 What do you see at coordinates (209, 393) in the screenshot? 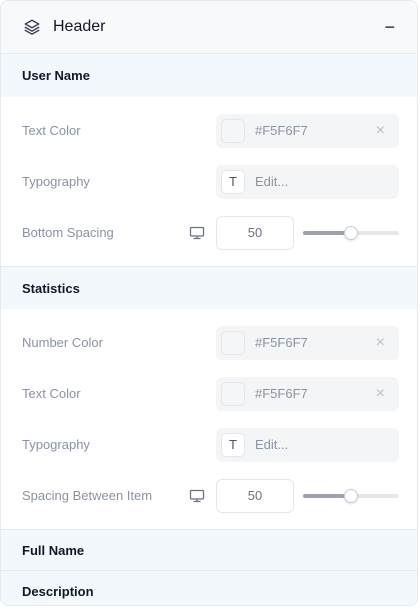
I see `stat-text-color-row: Text Color #F5F6F7 ×` at bounding box center [209, 393].